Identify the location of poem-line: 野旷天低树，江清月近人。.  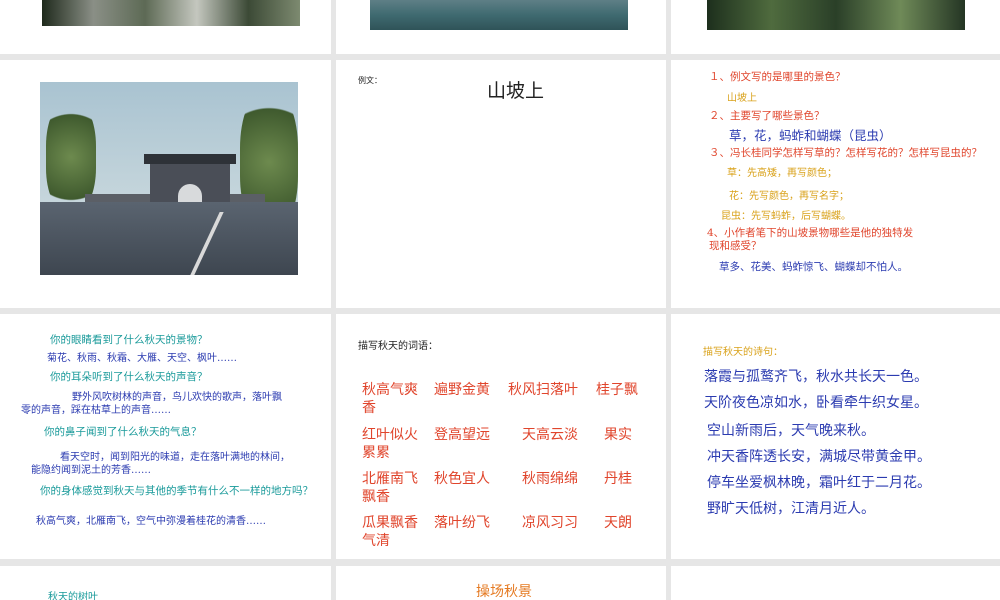
(791, 509).